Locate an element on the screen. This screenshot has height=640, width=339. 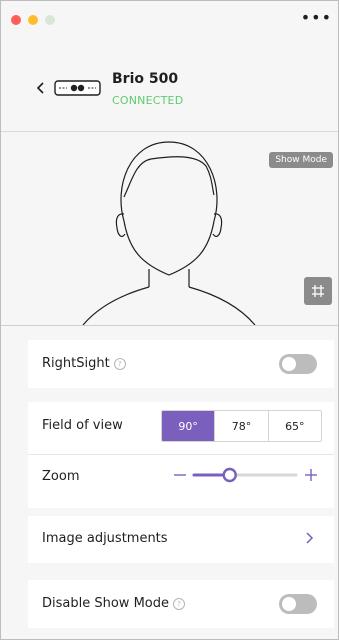
camera-settings-card: Field of view 90° 78° 65° Zoom is located at coordinates (181, 455).